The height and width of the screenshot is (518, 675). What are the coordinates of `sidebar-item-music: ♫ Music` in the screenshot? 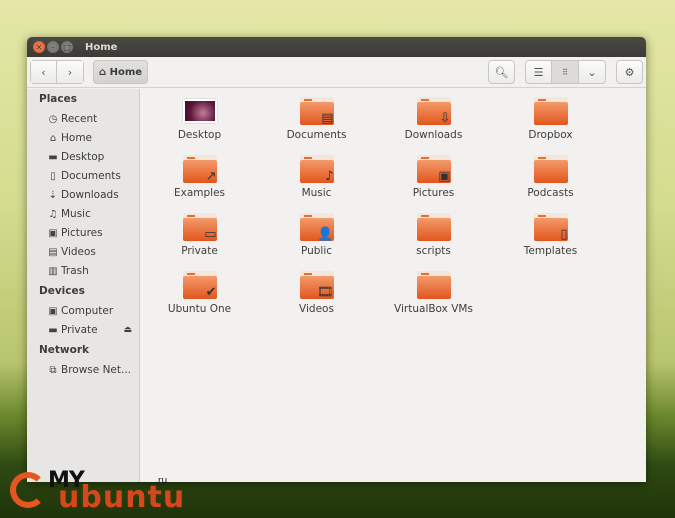 It's located at (83, 214).